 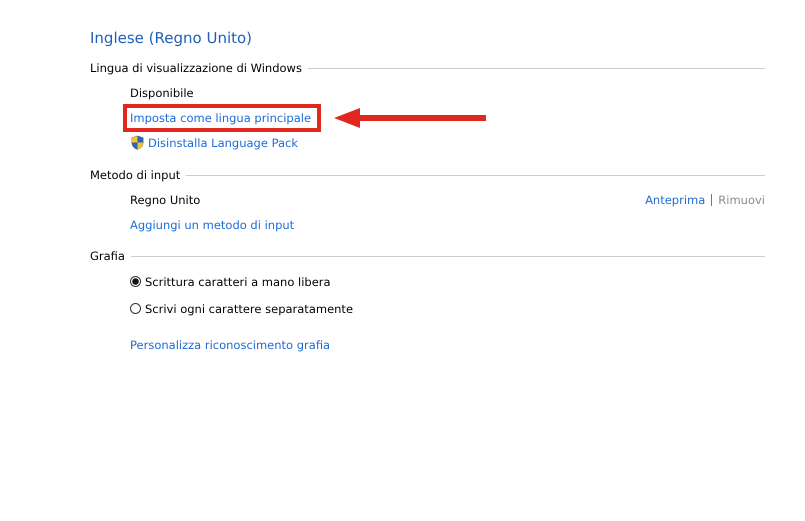 I want to click on link: Disinstalla Language Pack, so click(x=223, y=143).